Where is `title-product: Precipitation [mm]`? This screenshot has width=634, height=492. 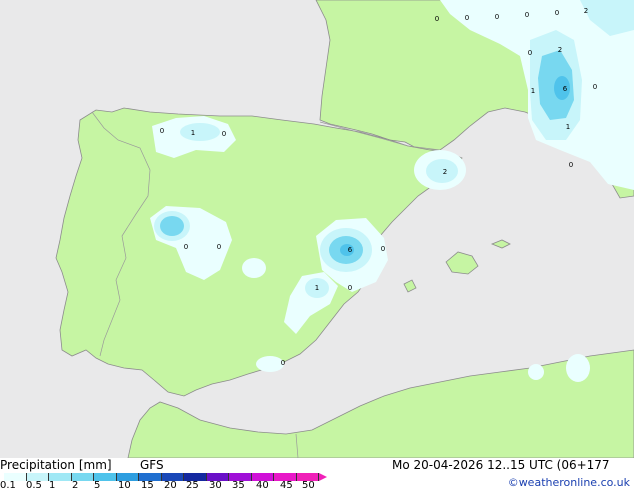
title-product: Precipitation [mm] is located at coordinates (56, 465).